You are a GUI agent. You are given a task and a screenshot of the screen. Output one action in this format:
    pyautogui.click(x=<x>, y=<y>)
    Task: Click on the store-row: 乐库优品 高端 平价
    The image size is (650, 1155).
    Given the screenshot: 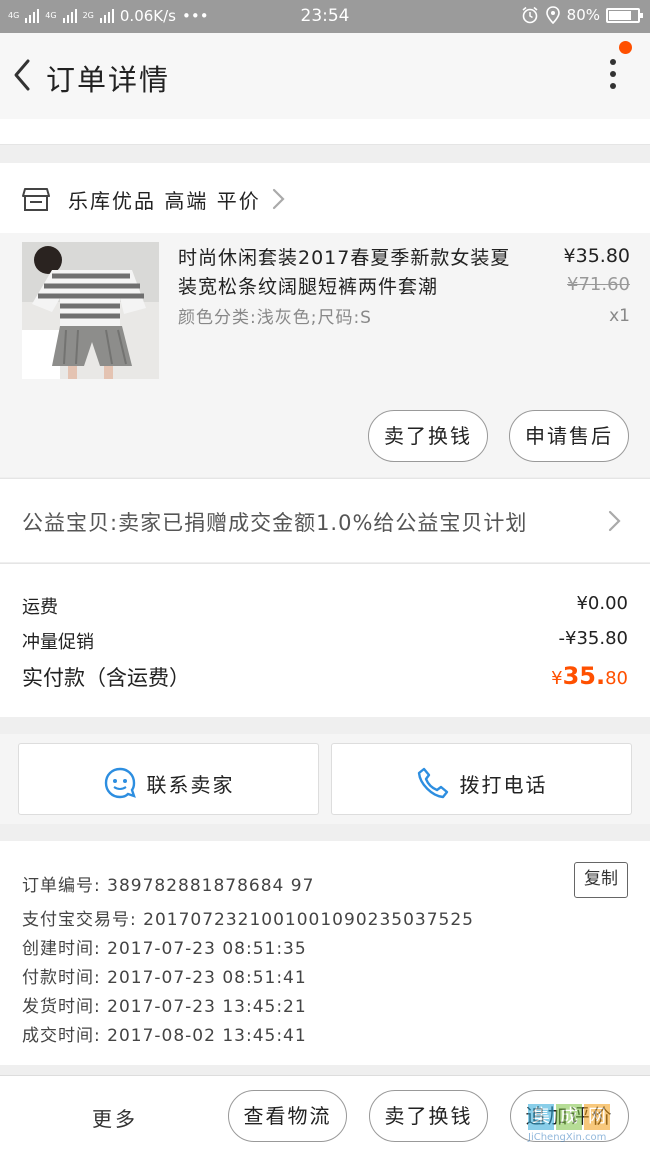 What is the action you would take?
    pyautogui.click(x=325, y=198)
    